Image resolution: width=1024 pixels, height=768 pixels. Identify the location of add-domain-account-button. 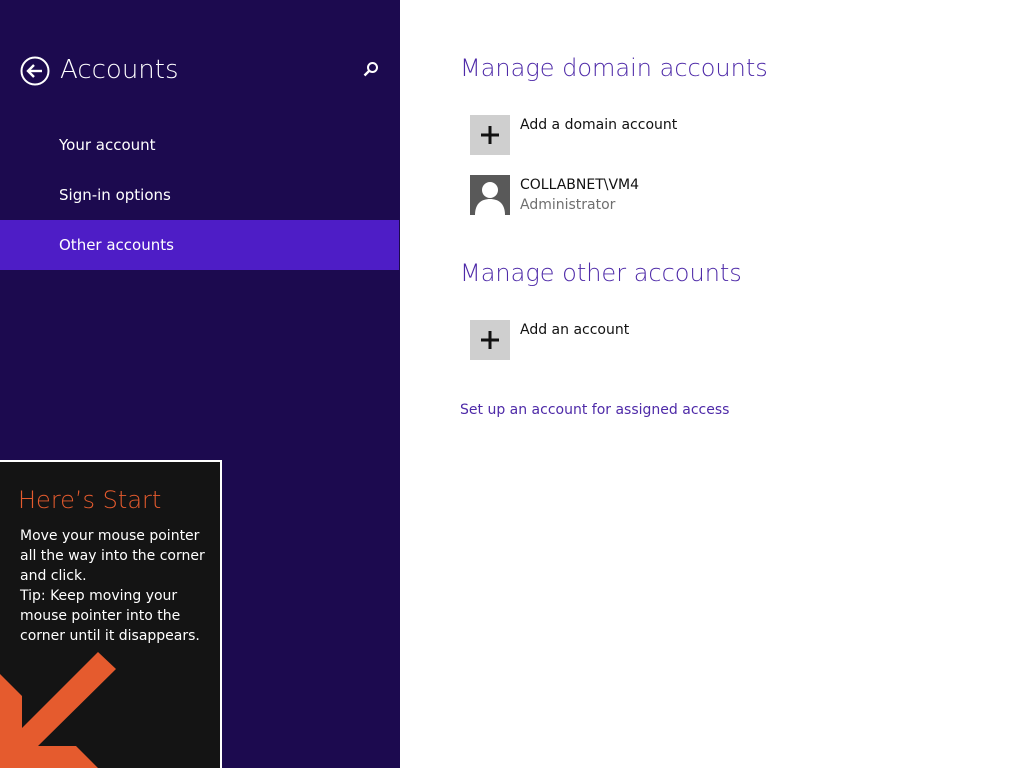
(490, 135).